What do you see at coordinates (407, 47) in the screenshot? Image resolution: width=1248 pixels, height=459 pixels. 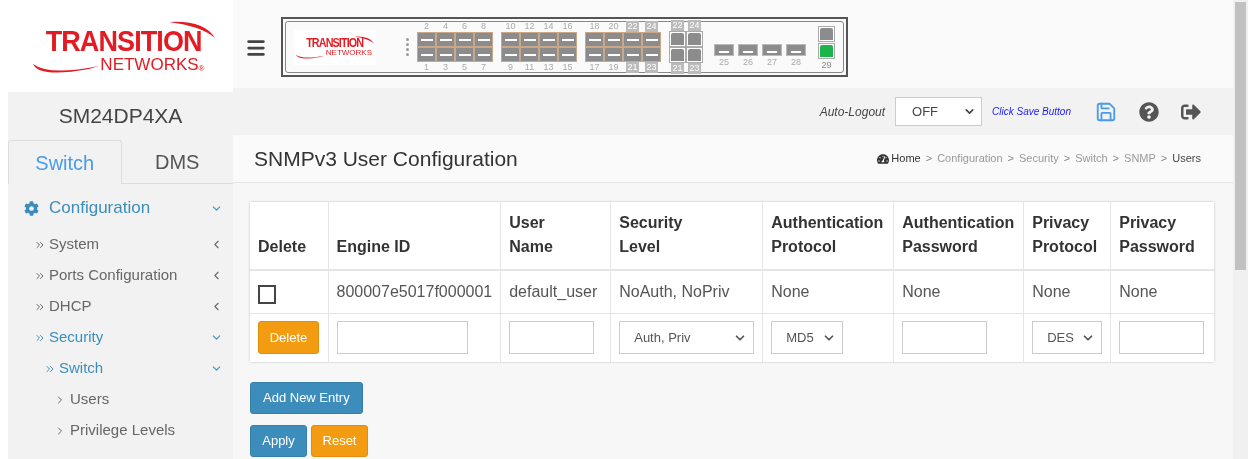 I see `port-dots-icon` at bounding box center [407, 47].